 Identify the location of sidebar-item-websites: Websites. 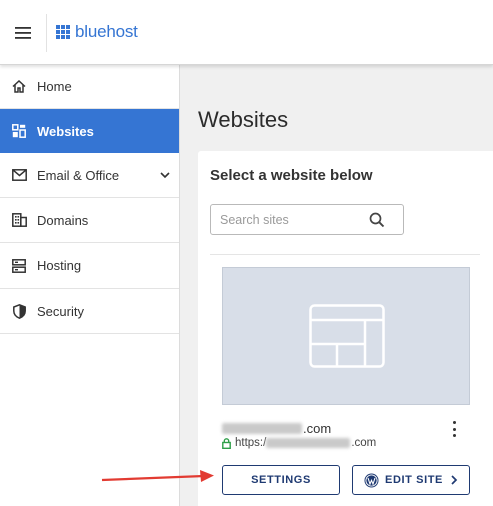
(89, 131).